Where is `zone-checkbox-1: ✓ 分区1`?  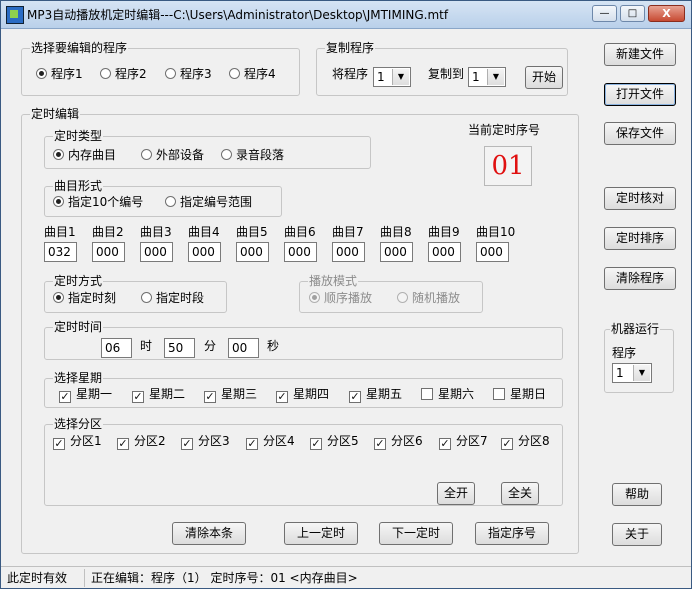
zone-checkbox-1: ✓ 分区1 is located at coordinates (77, 442).